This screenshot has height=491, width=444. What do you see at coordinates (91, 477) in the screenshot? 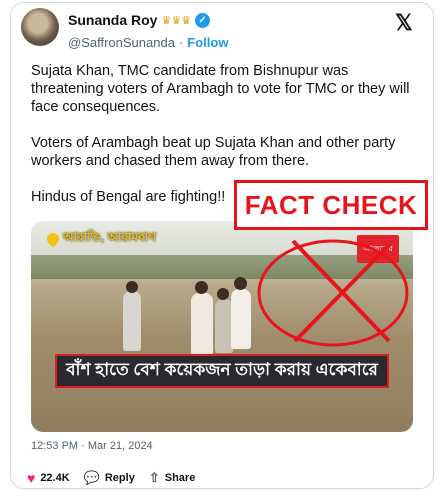
I see `speech-bubble-icon: 💬` at bounding box center [91, 477].